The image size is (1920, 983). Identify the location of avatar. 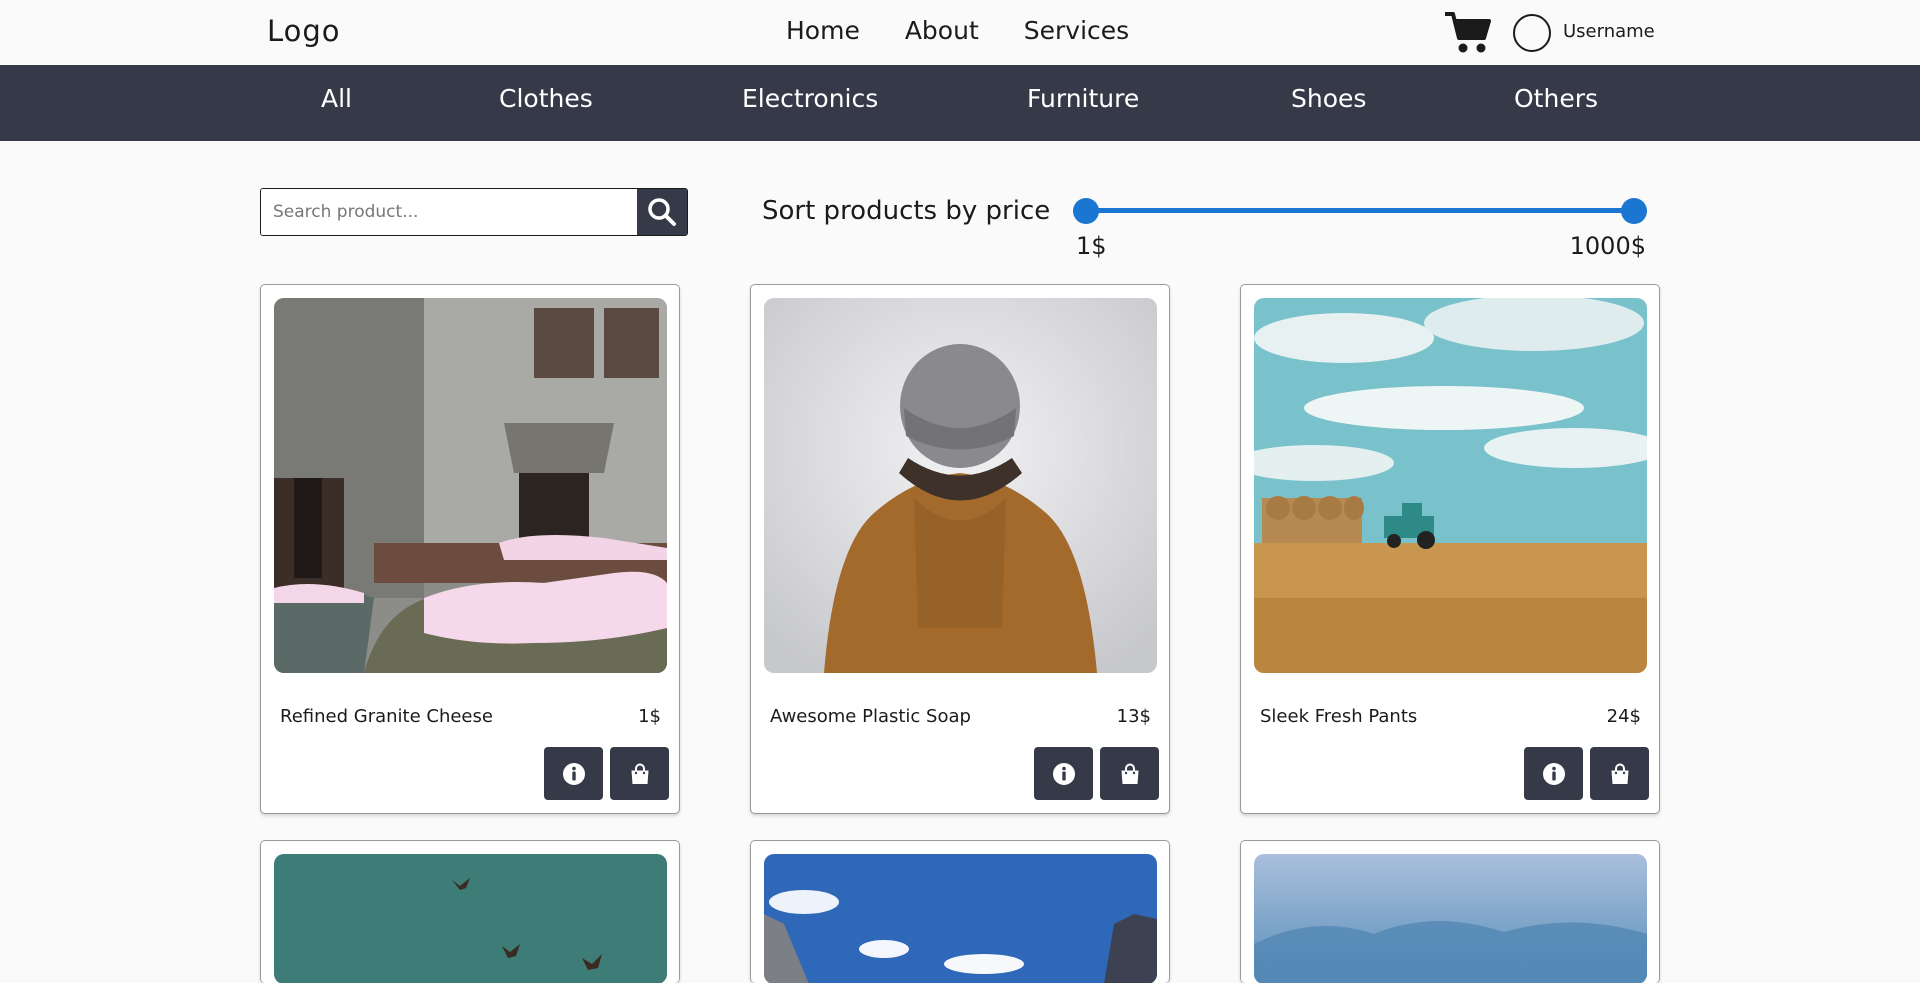
(1532, 33).